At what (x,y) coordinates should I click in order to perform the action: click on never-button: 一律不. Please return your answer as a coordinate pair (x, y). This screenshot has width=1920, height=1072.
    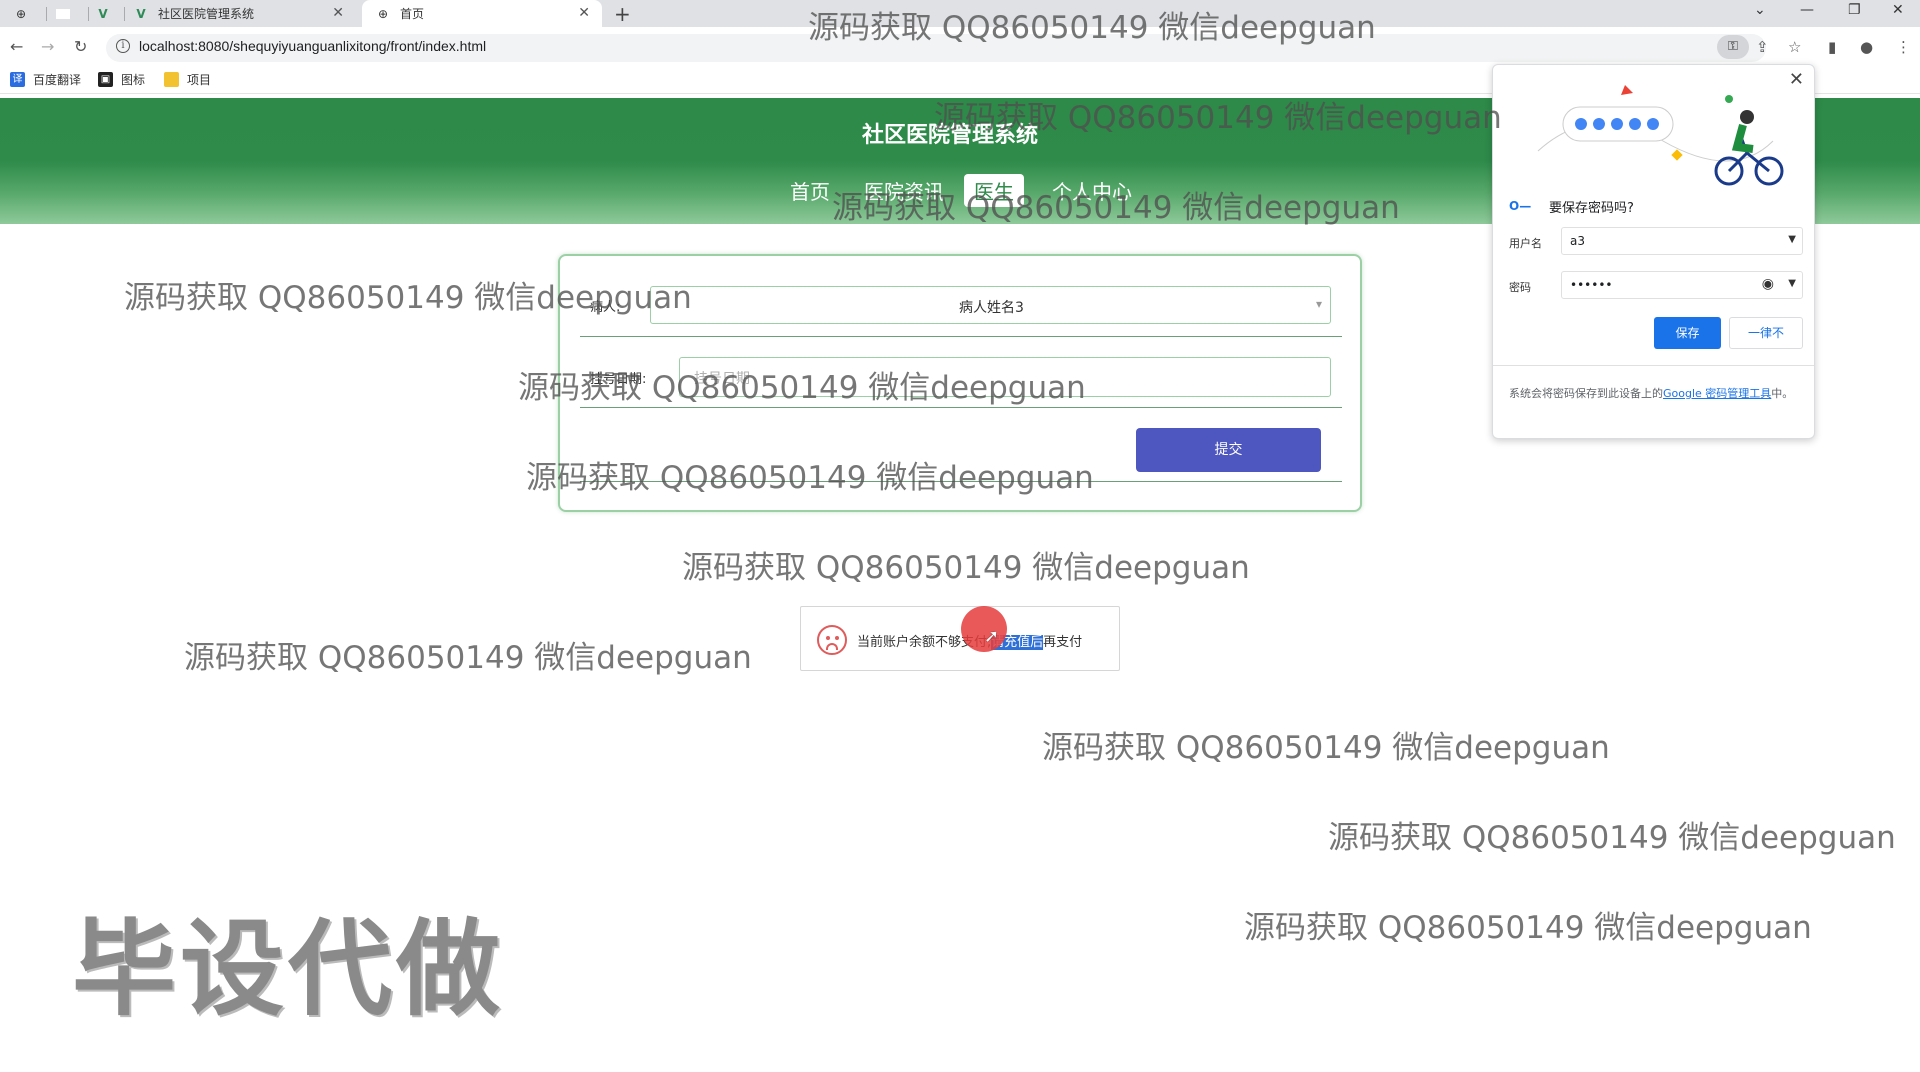
    Looking at the image, I should click on (1766, 333).